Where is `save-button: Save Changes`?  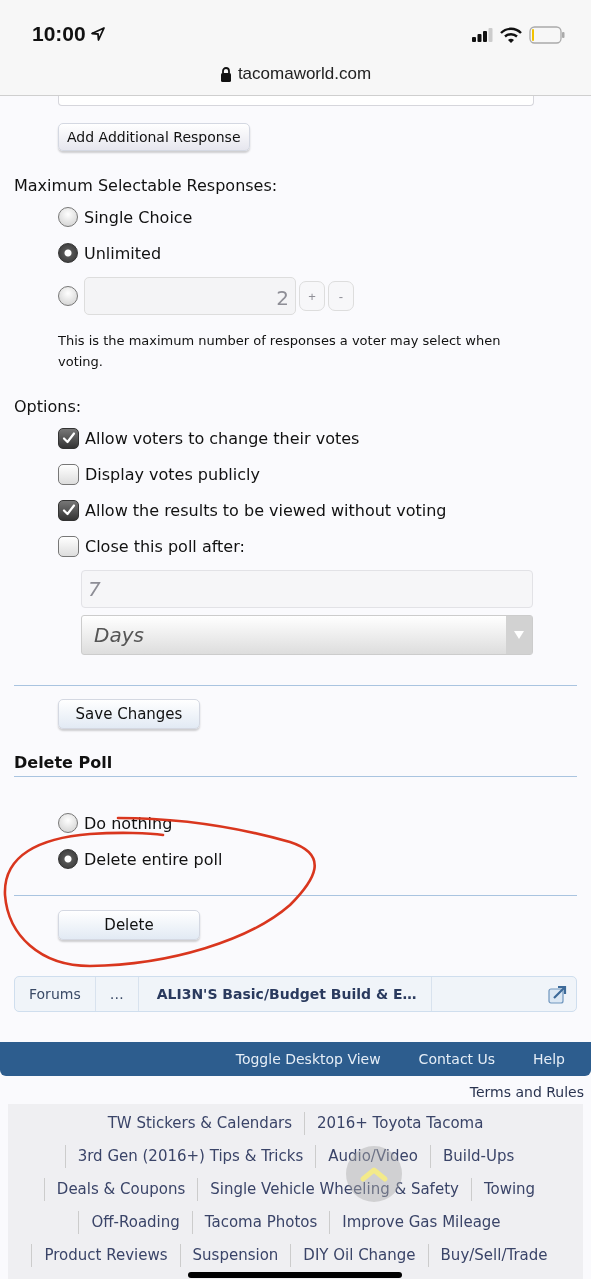
save-button: Save Changes is located at coordinates (129, 714).